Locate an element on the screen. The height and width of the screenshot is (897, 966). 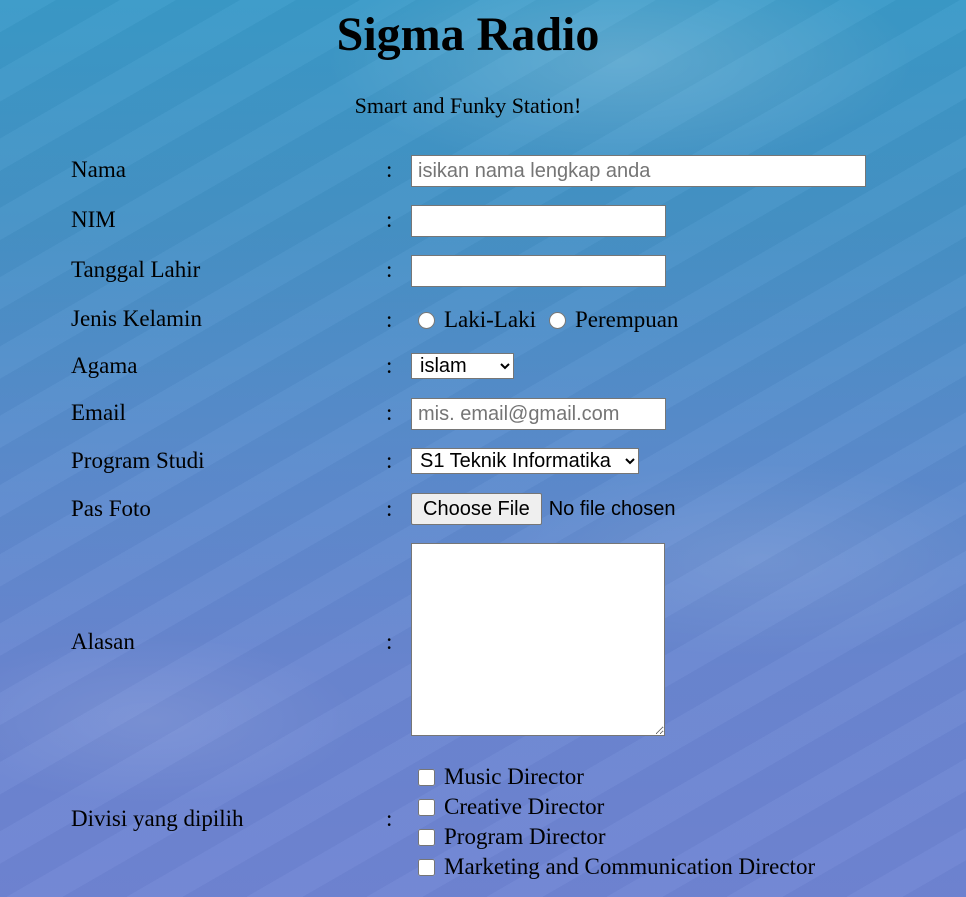
alasan-textarea is located at coordinates (538, 639).